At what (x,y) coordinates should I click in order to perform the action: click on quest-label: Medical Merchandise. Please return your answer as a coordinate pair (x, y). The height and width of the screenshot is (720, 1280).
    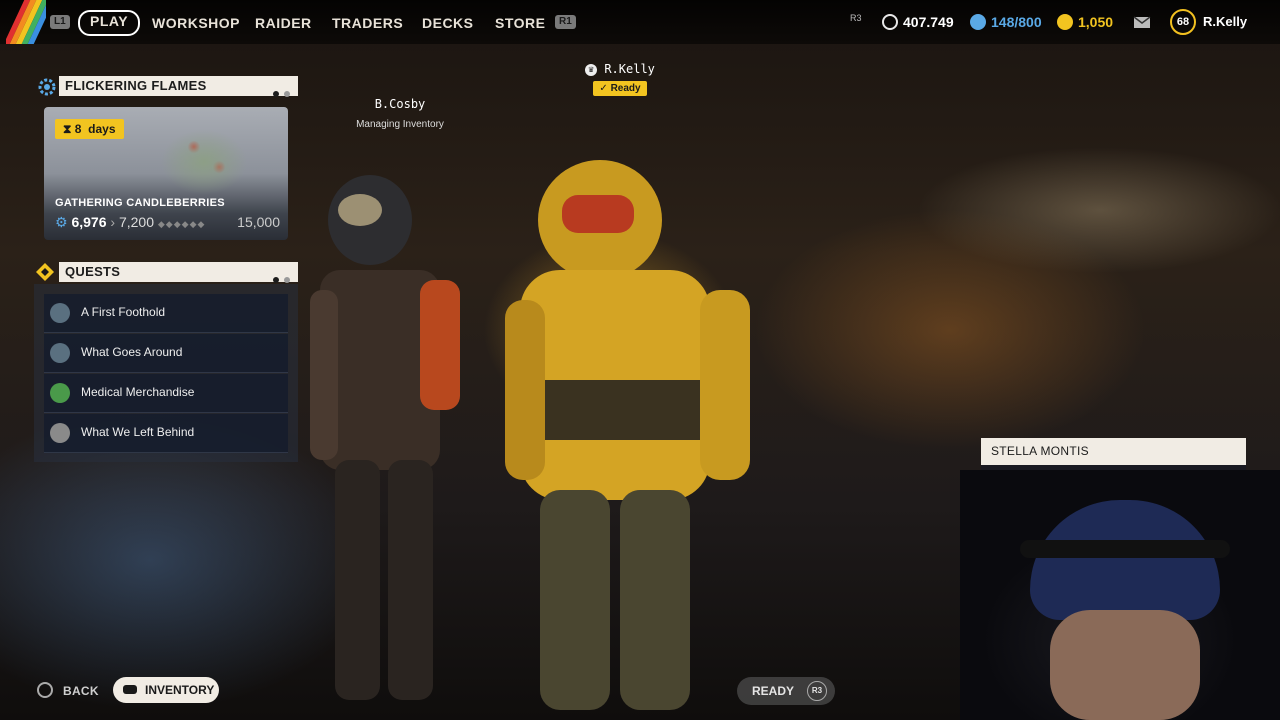
    Looking at the image, I should click on (138, 392).